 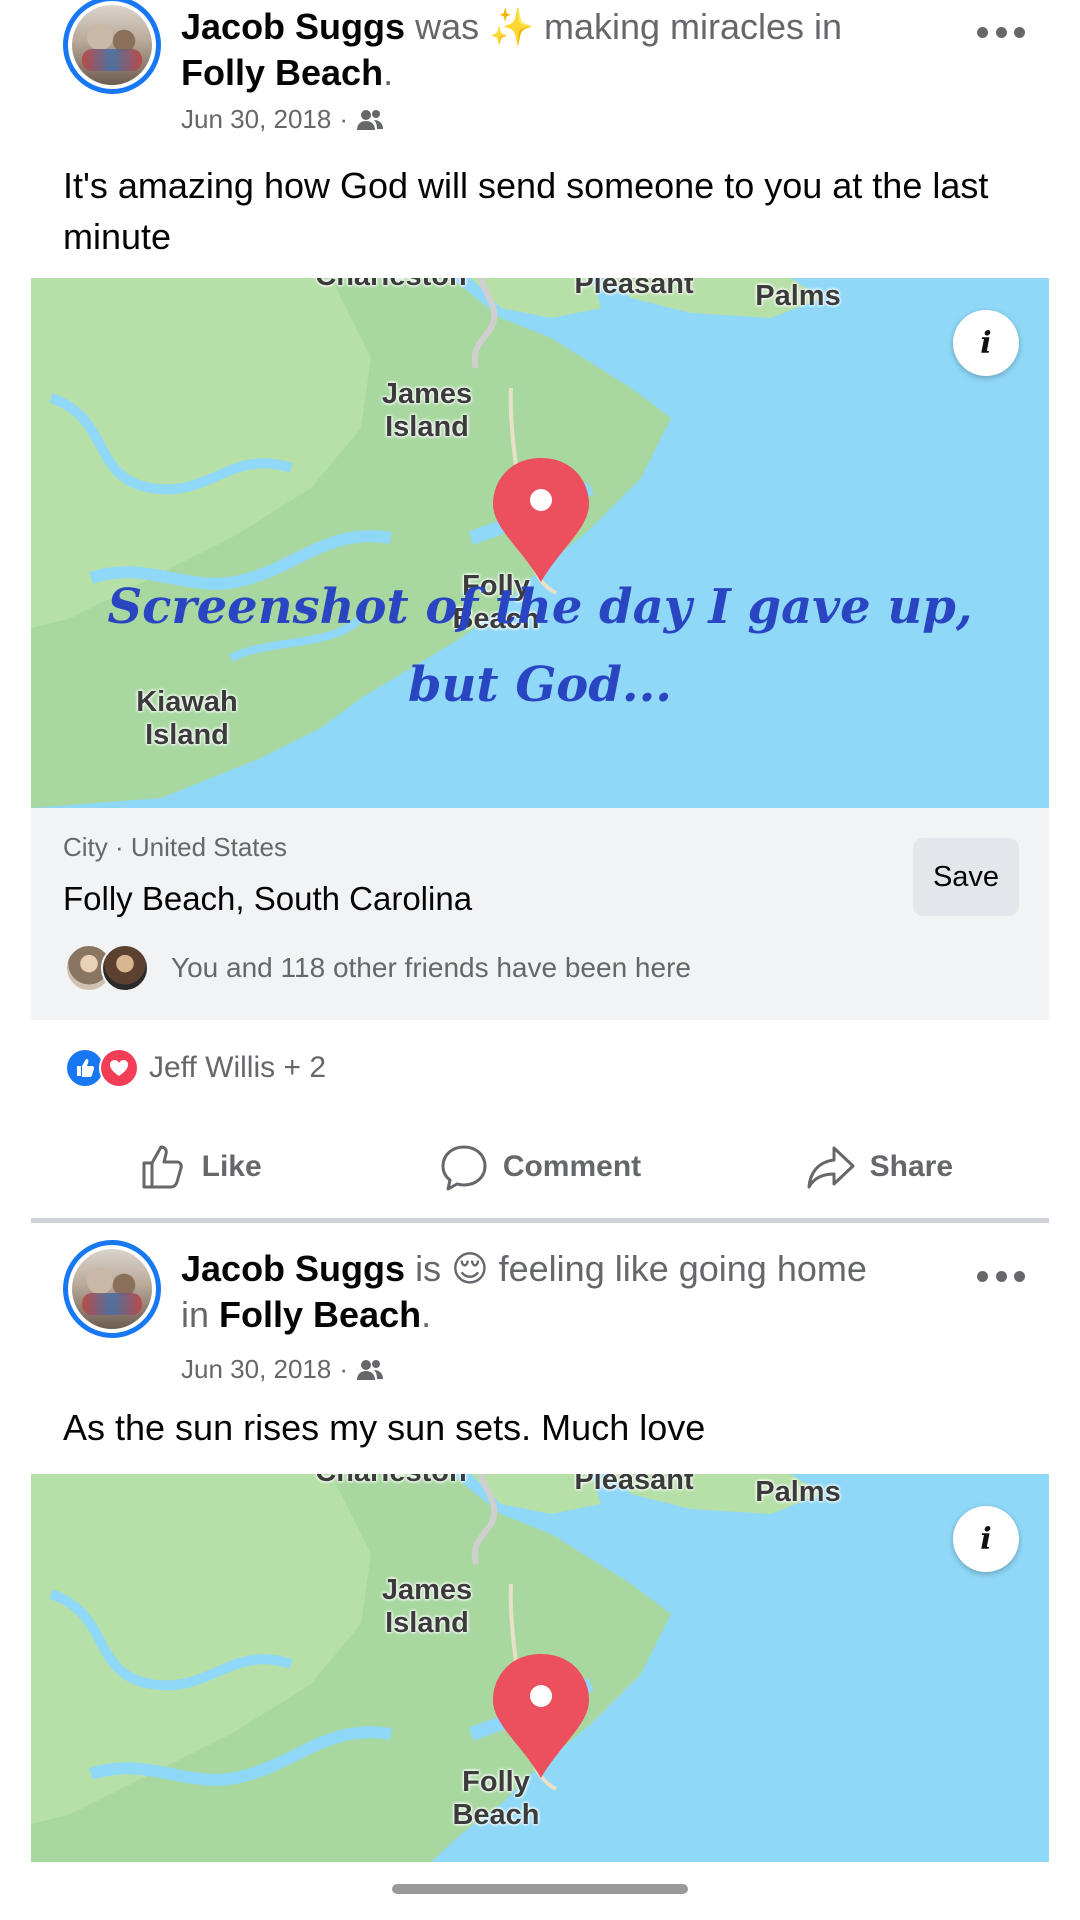 I want to click on place-name: Folly Beach, South Carolina, so click(x=267, y=899).